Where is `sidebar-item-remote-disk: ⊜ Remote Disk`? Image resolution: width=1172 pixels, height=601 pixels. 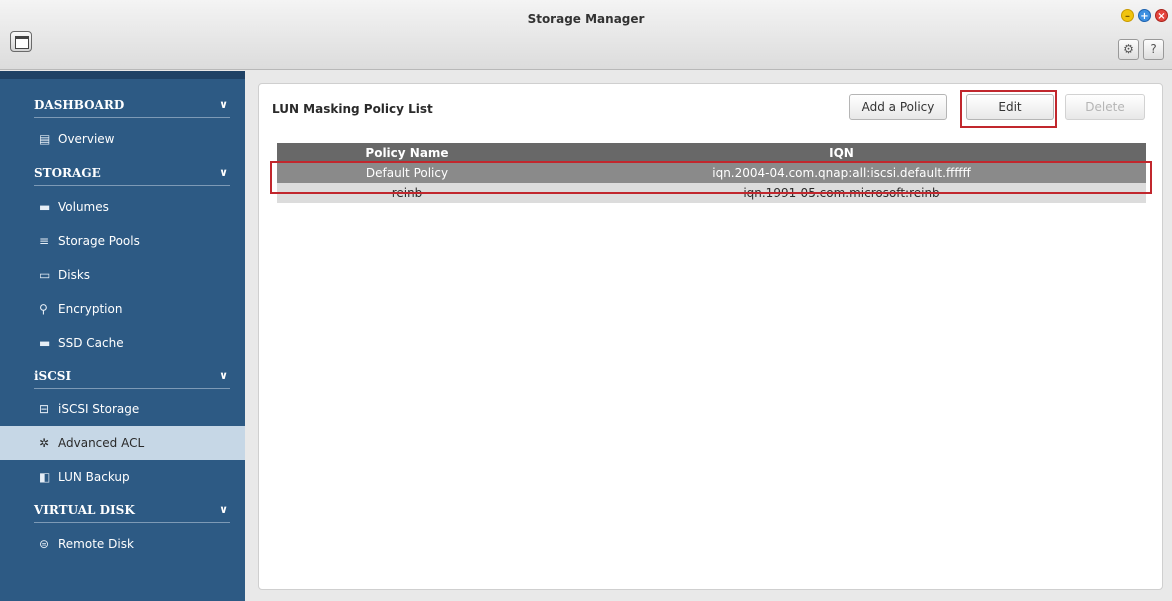
sidebar-item-remote-disk: ⊜ Remote Disk is located at coordinates (122, 544).